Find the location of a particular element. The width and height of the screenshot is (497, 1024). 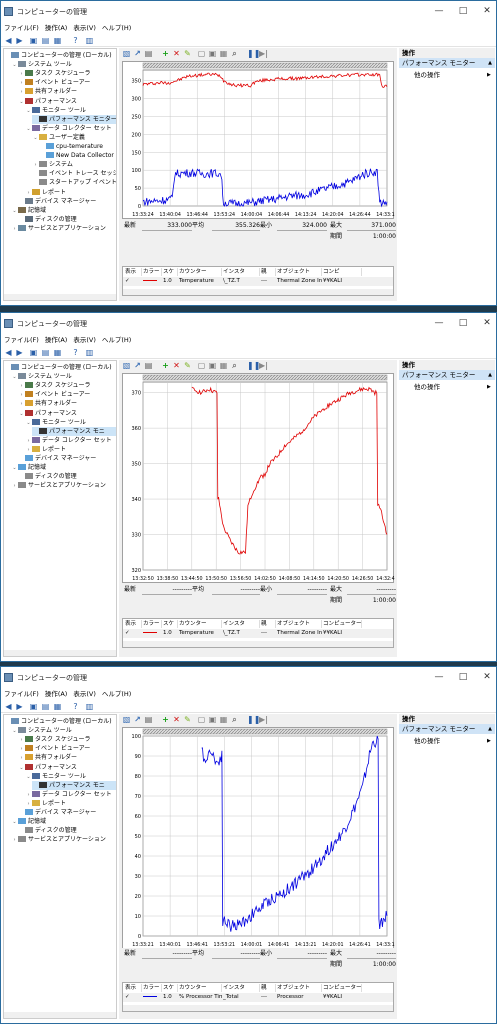

freeze-icon: ↗ is located at coordinates (137, 365).